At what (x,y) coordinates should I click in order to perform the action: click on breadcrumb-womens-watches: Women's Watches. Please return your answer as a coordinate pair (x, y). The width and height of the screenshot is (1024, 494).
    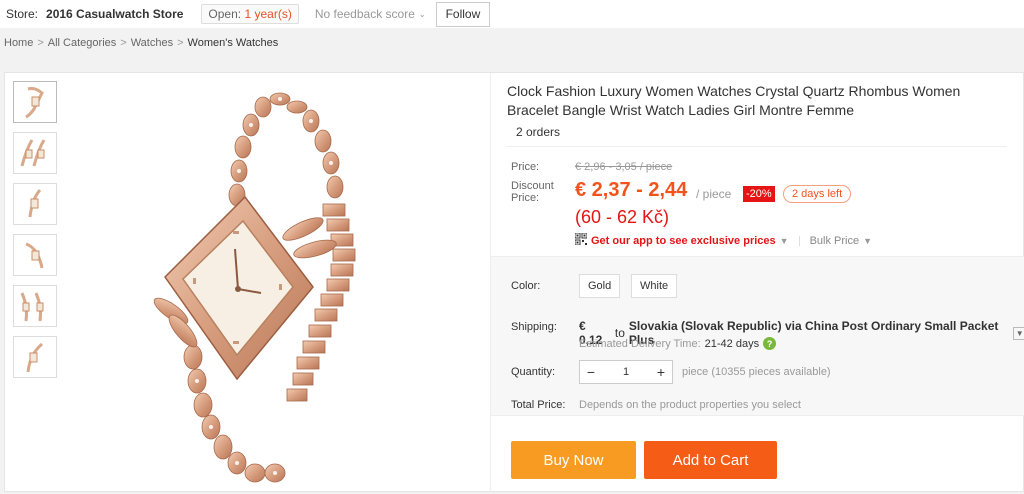
    Looking at the image, I should click on (233, 43).